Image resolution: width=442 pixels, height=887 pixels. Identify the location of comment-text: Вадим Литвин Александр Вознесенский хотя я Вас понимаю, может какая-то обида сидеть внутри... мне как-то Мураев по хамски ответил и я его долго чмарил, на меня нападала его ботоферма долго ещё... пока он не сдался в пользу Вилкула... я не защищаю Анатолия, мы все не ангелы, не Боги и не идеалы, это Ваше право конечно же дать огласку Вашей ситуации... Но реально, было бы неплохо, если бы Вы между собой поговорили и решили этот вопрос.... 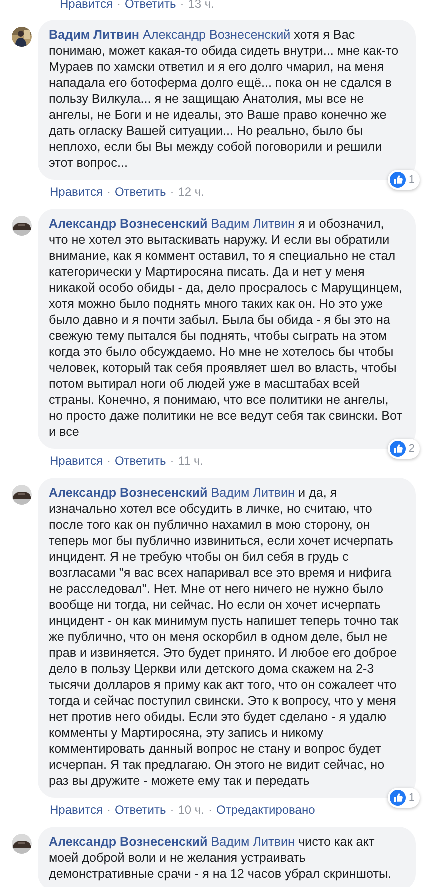
(224, 99).